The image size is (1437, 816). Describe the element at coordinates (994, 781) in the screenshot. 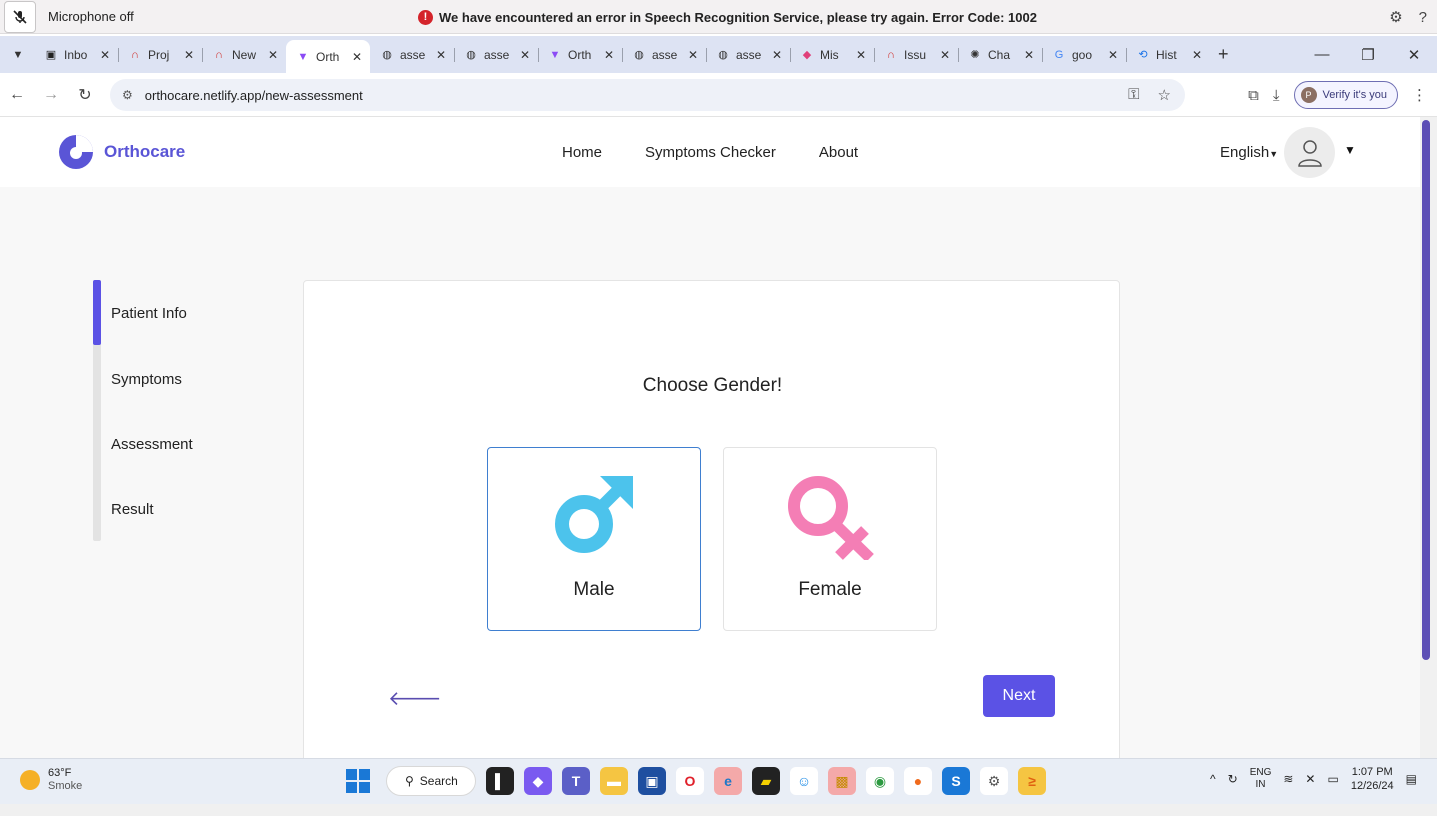

I see `settings-app-icon: ⚙` at that location.